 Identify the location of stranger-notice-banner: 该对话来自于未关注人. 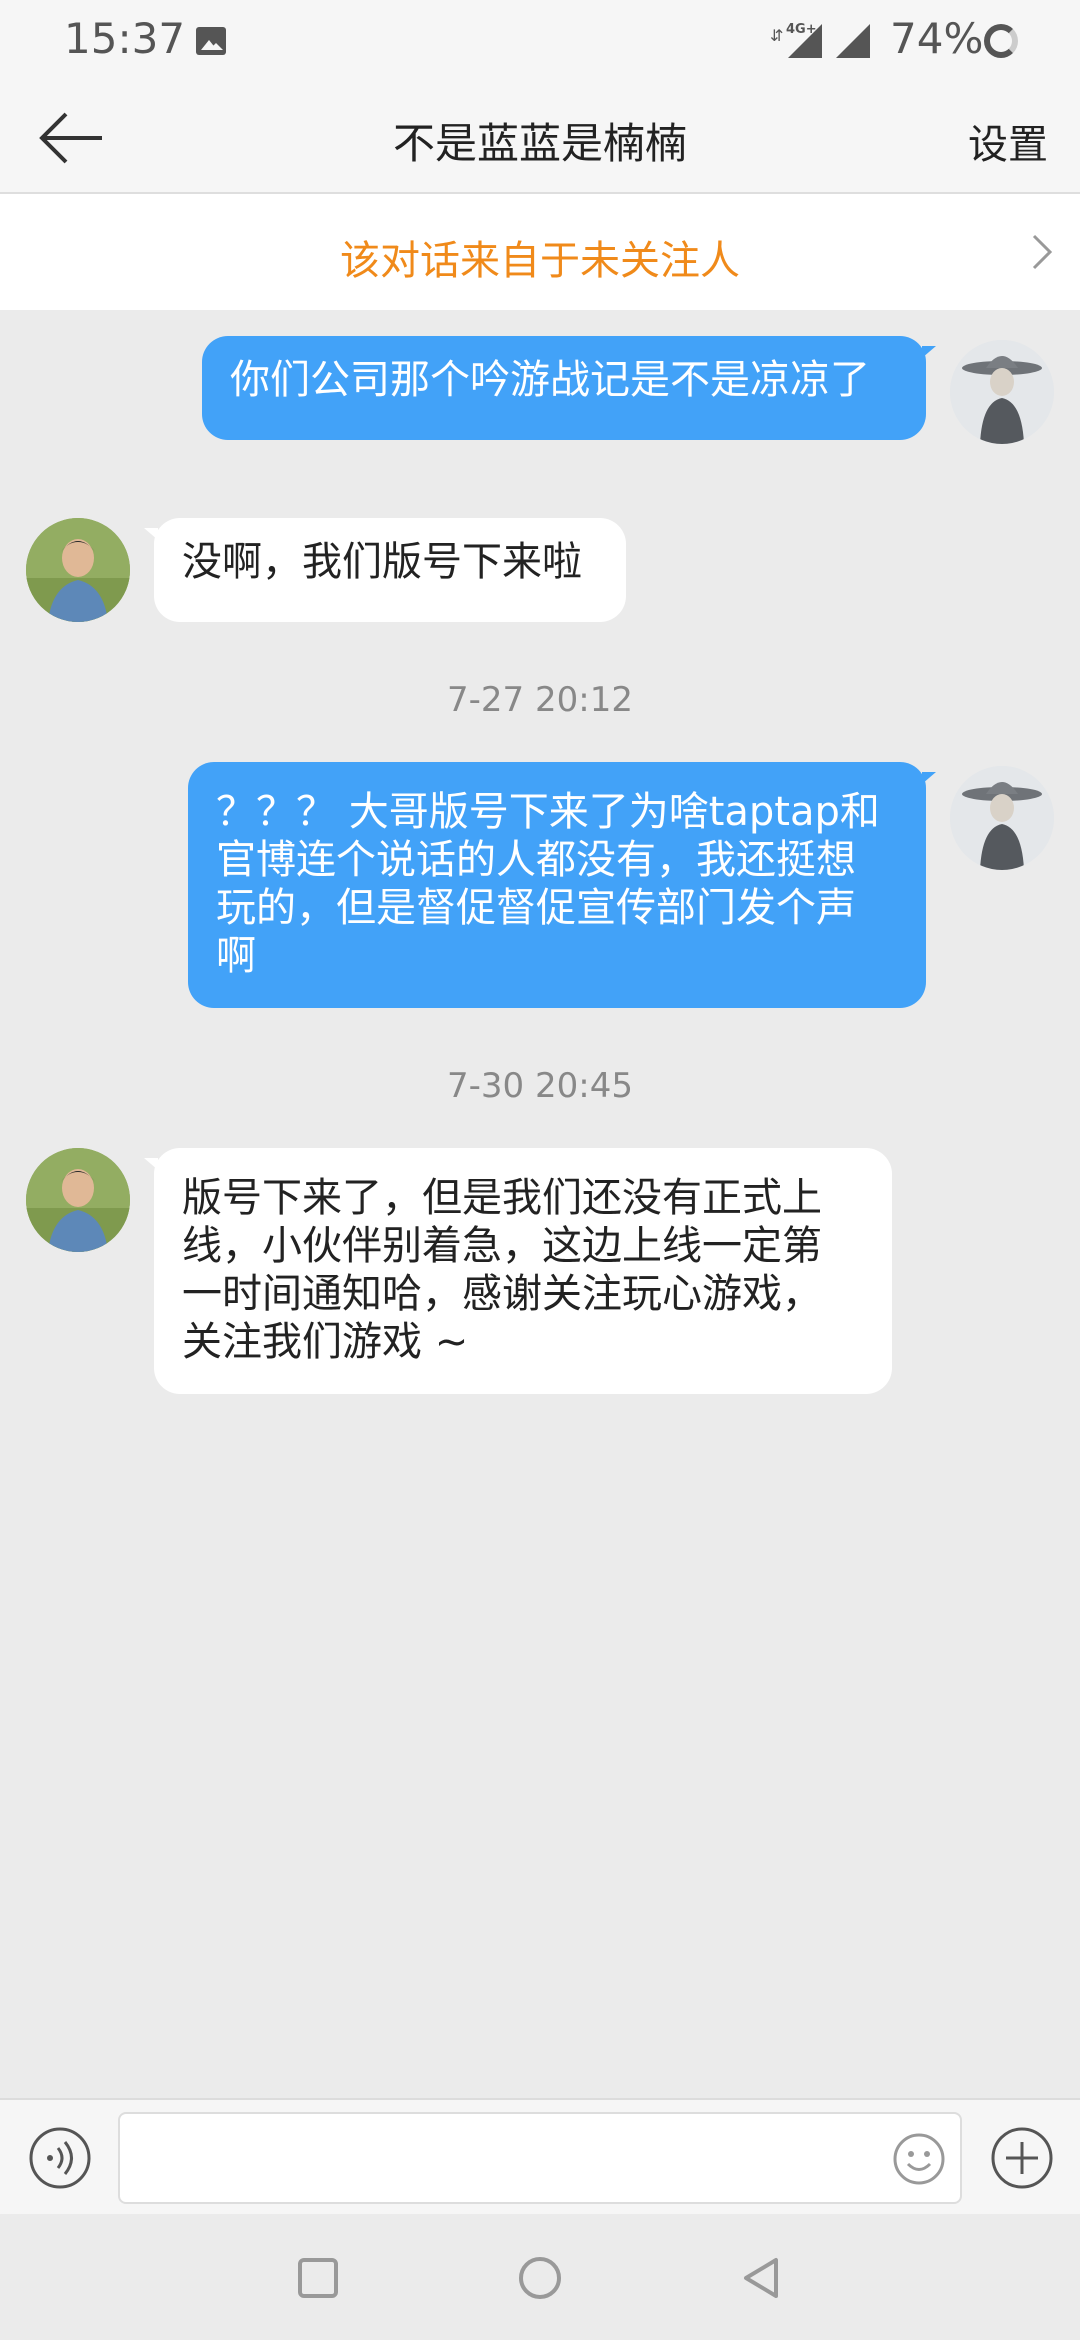
(540, 252).